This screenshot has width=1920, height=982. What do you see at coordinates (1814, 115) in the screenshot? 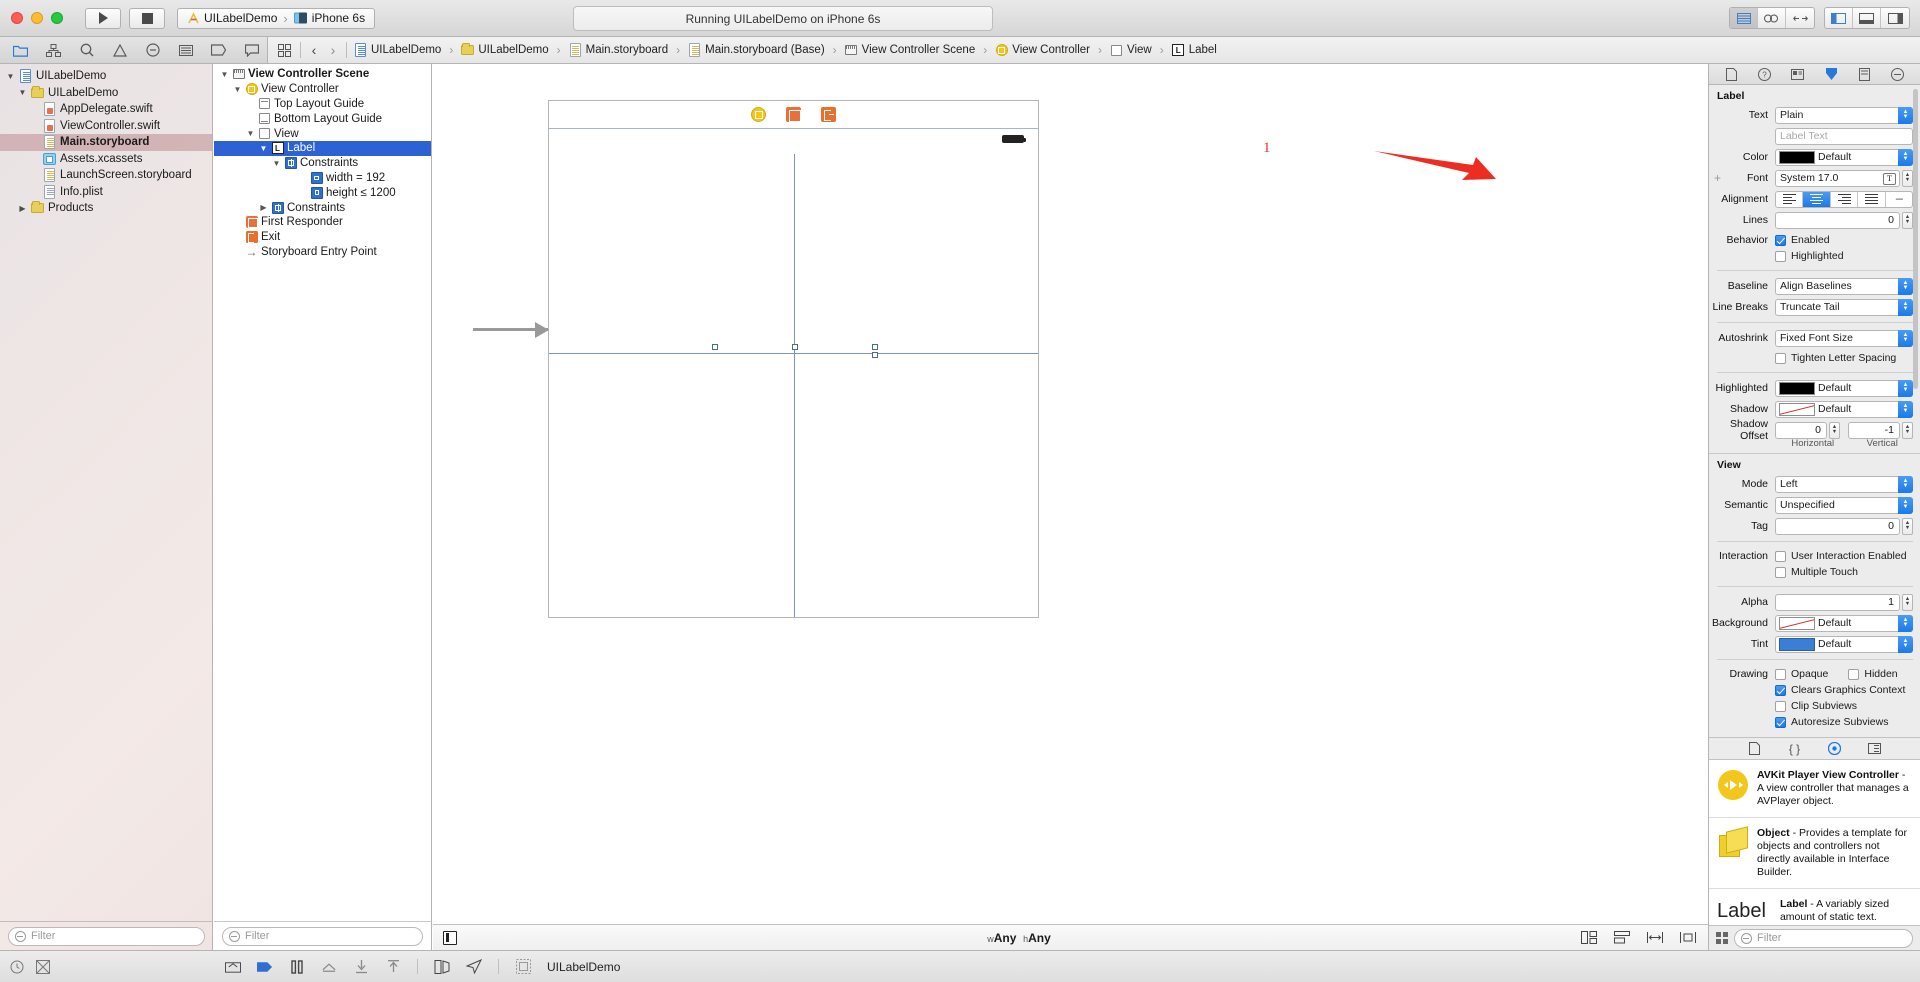
I see `text-style-row: Text Plain ▲ ▼` at bounding box center [1814, 115].